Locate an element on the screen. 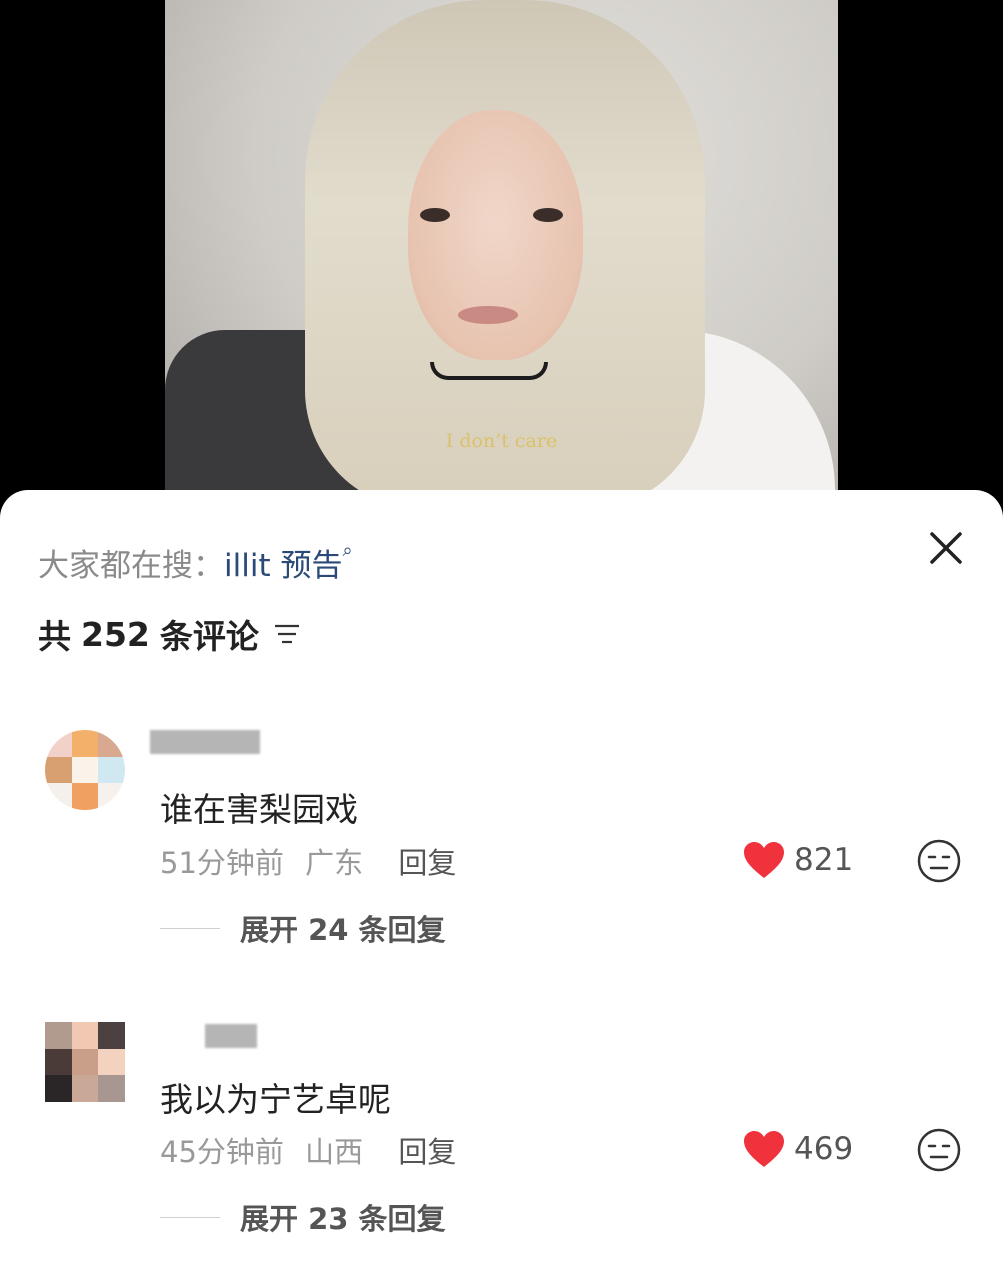  comment-count-header: 共 252 条评论 is located at coordinates (169, 634).